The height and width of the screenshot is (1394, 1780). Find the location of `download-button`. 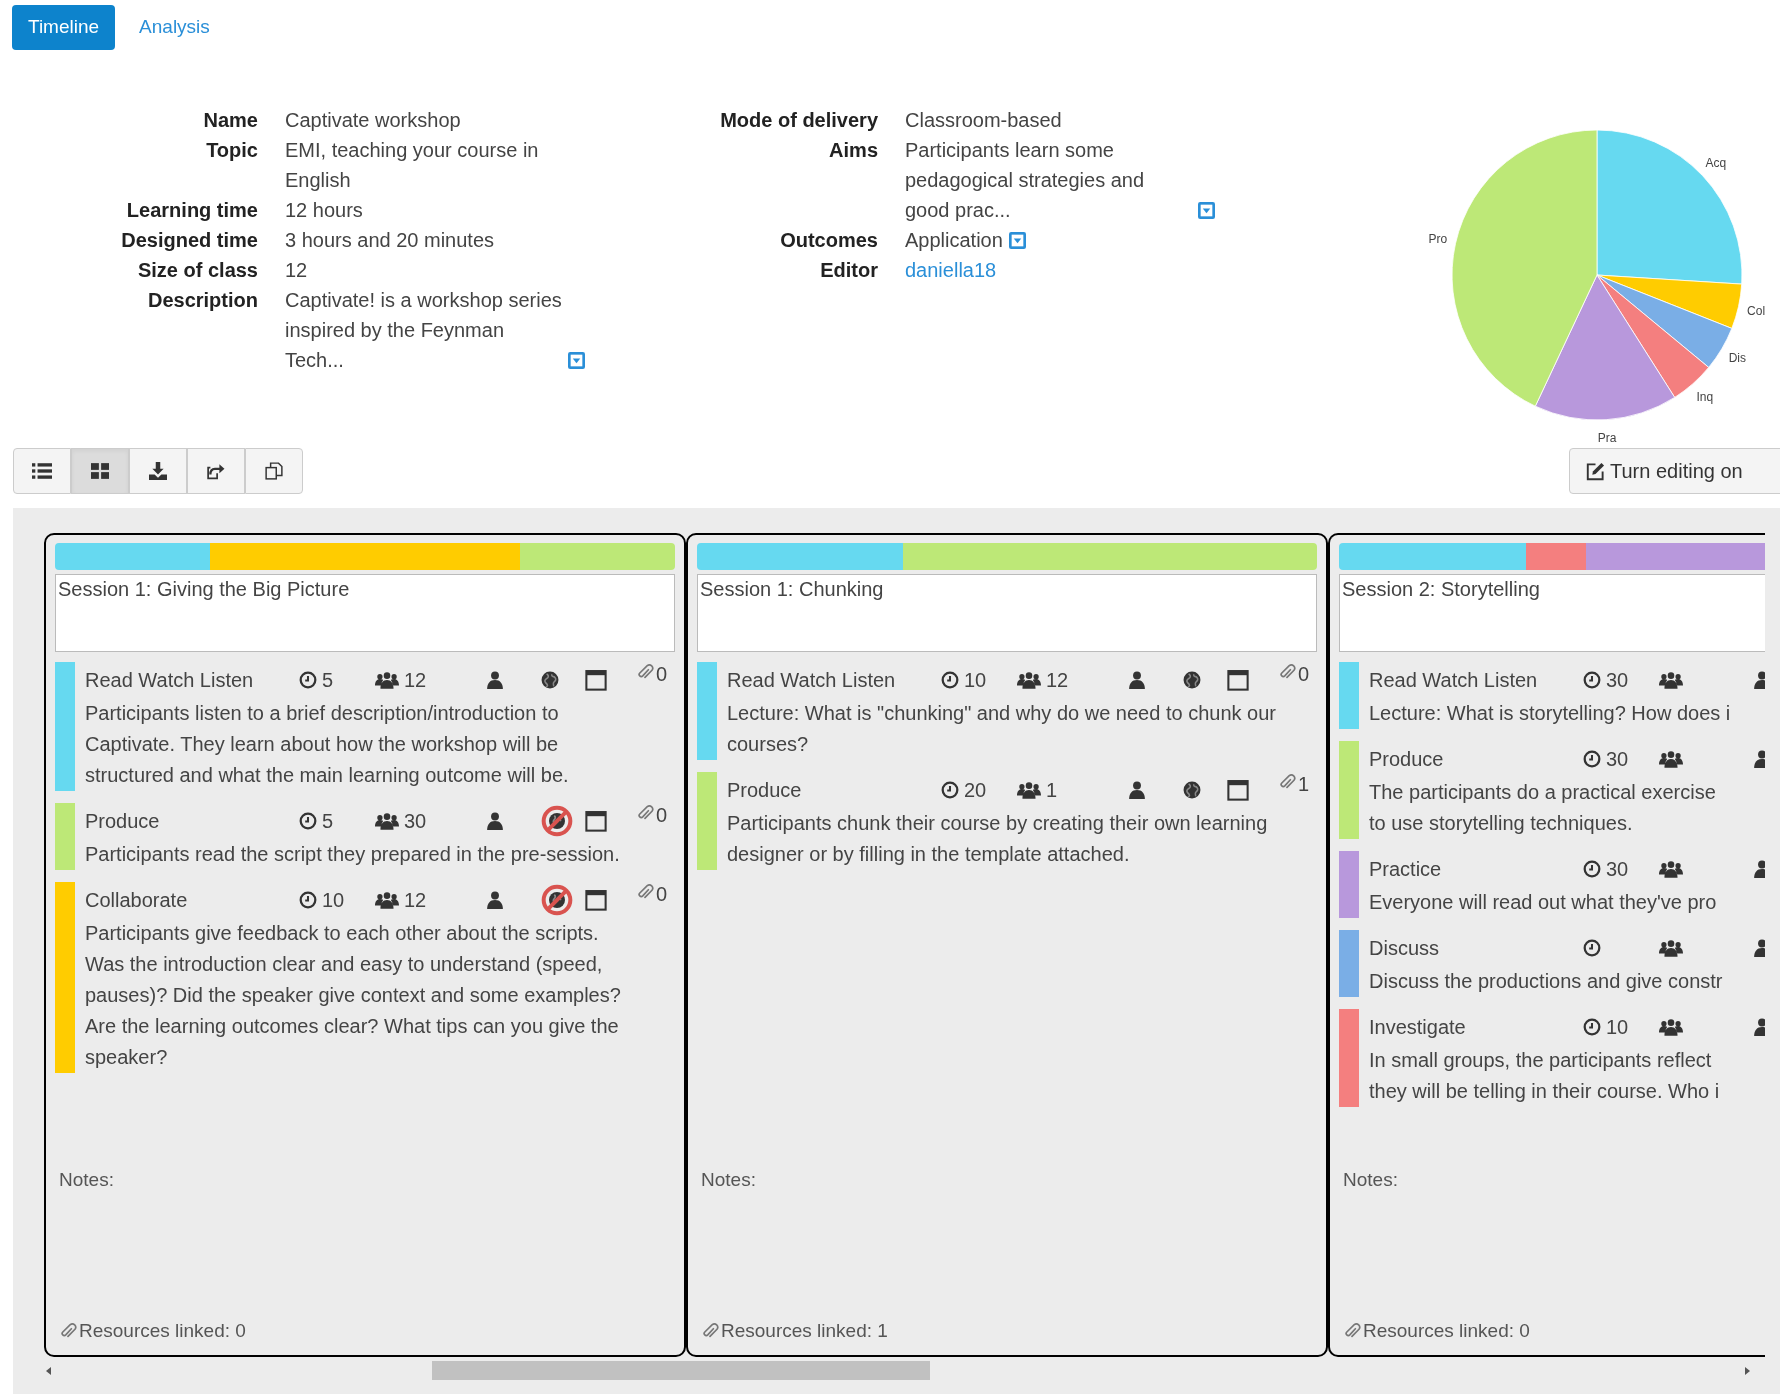

download-button is located at coordinates (158, 471).